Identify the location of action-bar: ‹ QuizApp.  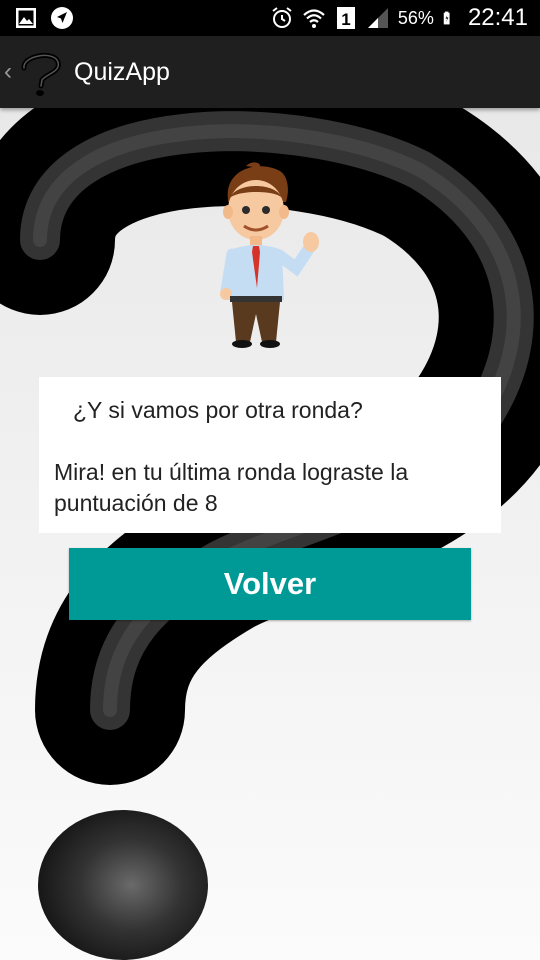
(270, 72).